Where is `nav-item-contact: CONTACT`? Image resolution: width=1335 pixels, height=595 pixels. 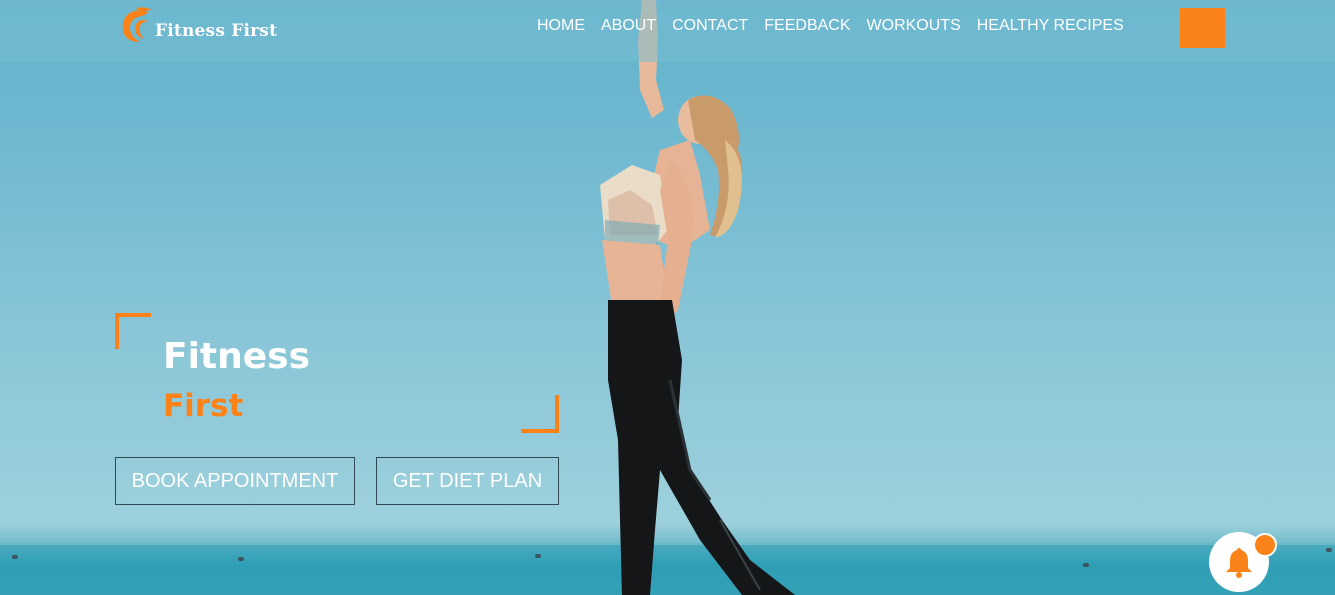
nav-item-contact: CONTACT is located at coordinates (710, 26).